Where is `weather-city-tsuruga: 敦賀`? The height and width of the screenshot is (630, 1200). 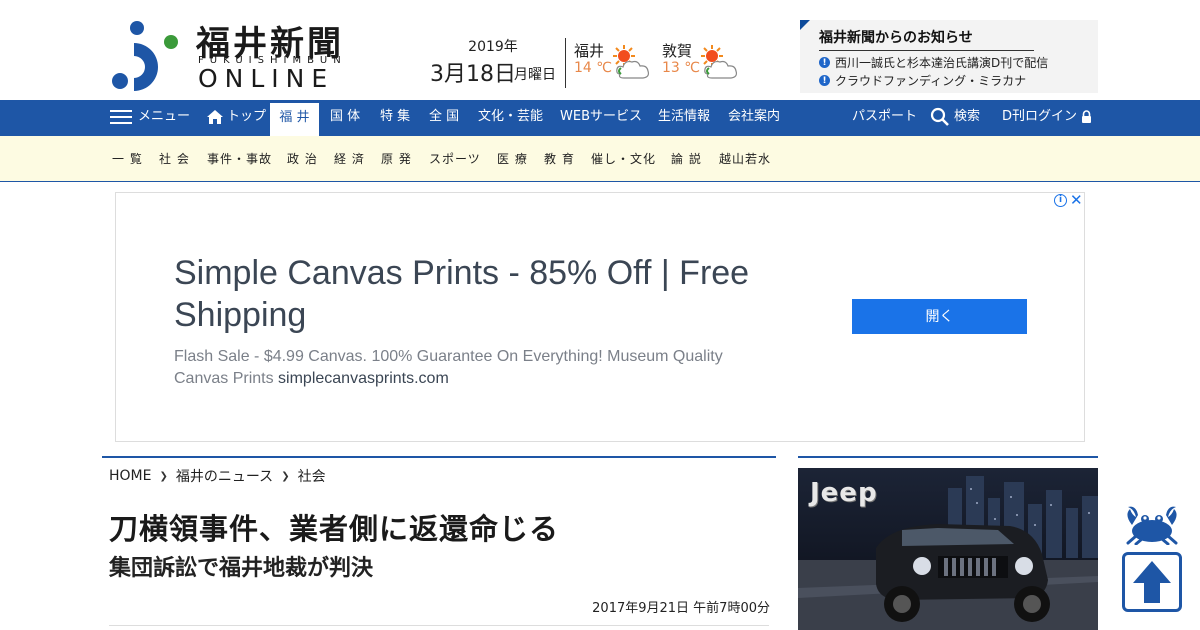 weather-city-tsuruga: 敦賀 is located at coordinates (677, 51).